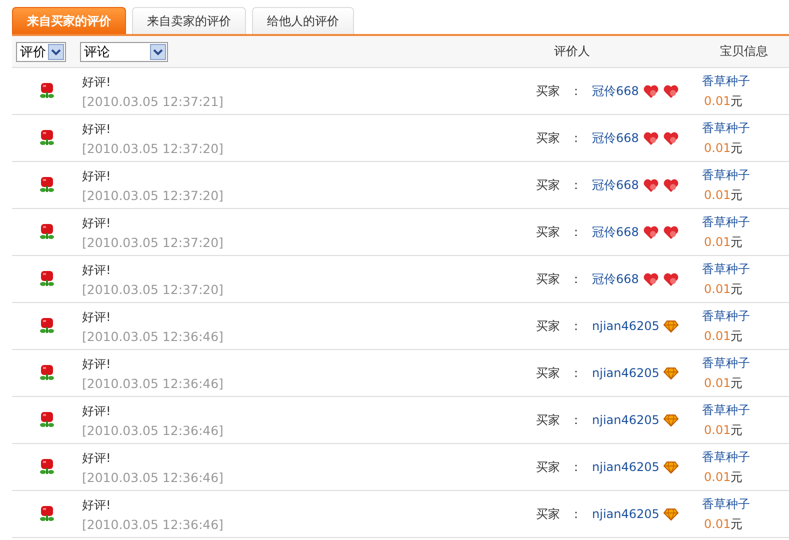  What do you see at coordinates (303, 20) in the screenshot?
I see `tab: 给他人的评价` at bounding box center [303, 20].